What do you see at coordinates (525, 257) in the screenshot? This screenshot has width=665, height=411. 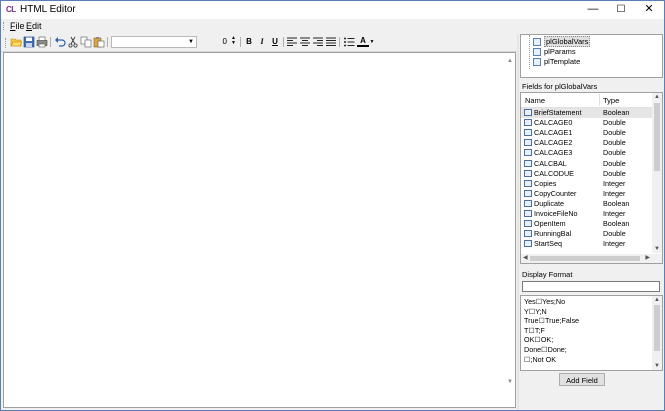 I see `scroll-left-icon: ◀` at bounding box center [525, 257].